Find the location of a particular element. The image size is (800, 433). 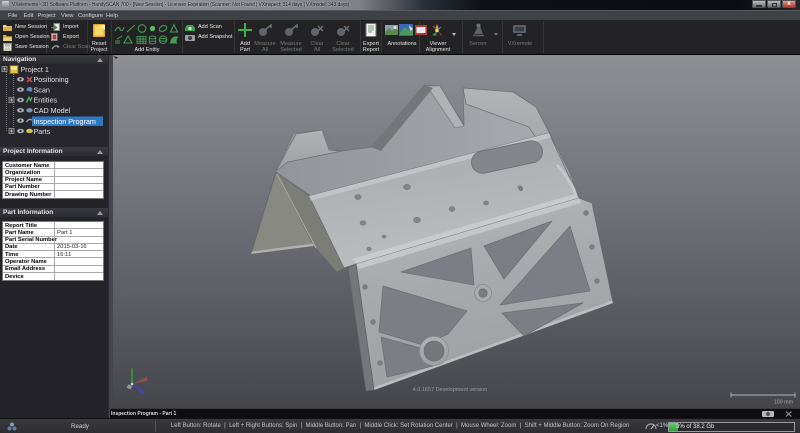

svg-text: Scan is located at coordinates (42, 89).